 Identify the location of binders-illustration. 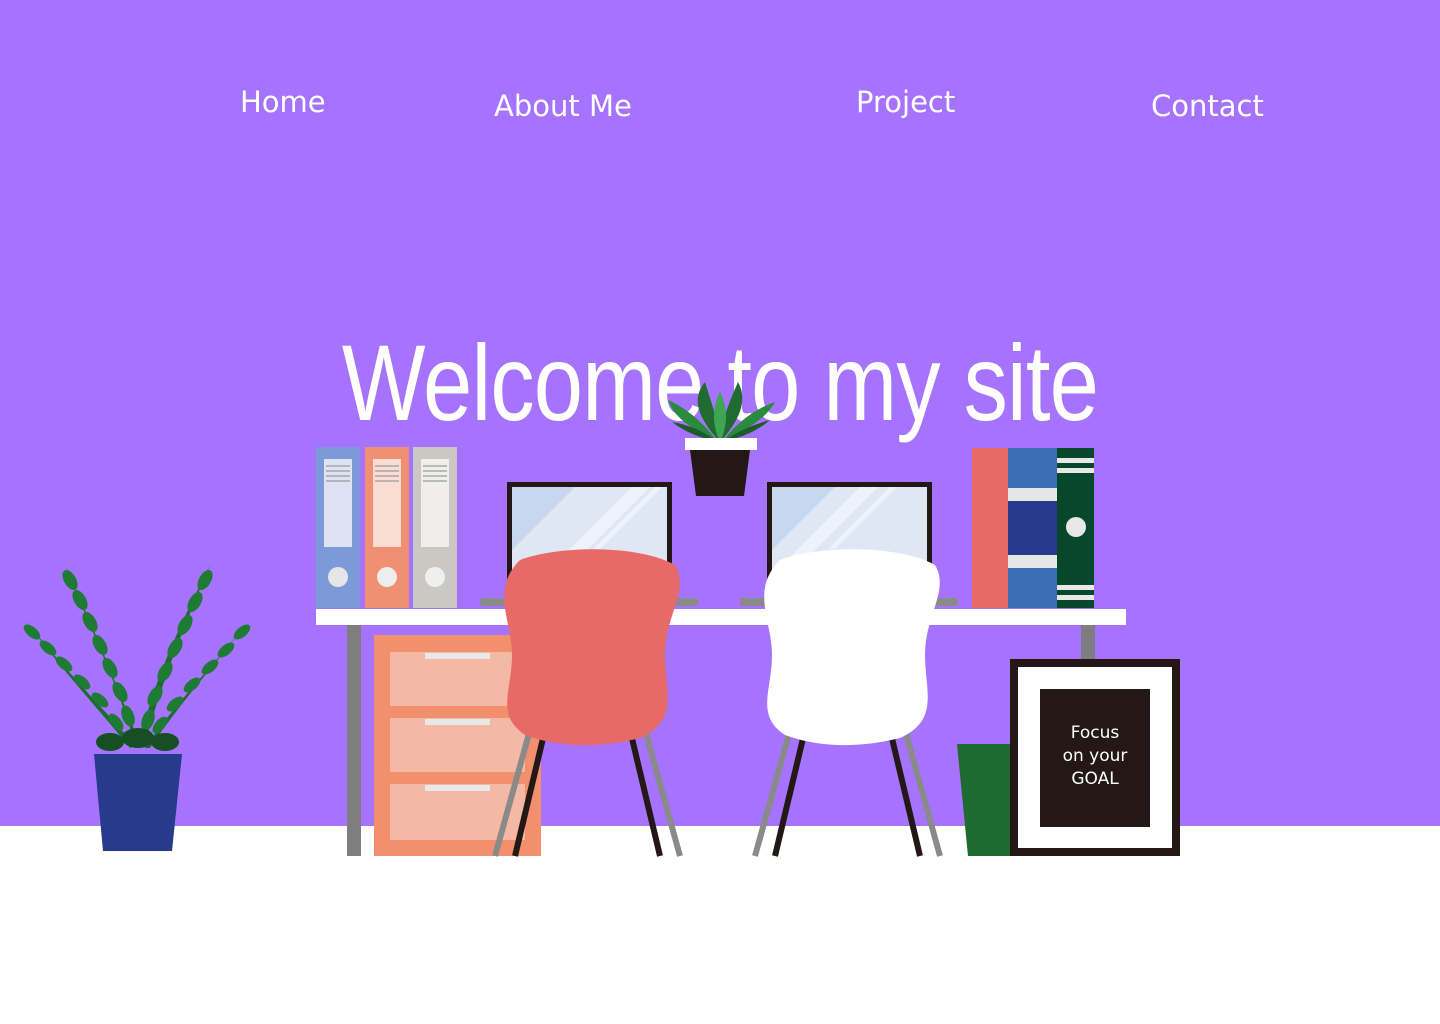
(386, 527).